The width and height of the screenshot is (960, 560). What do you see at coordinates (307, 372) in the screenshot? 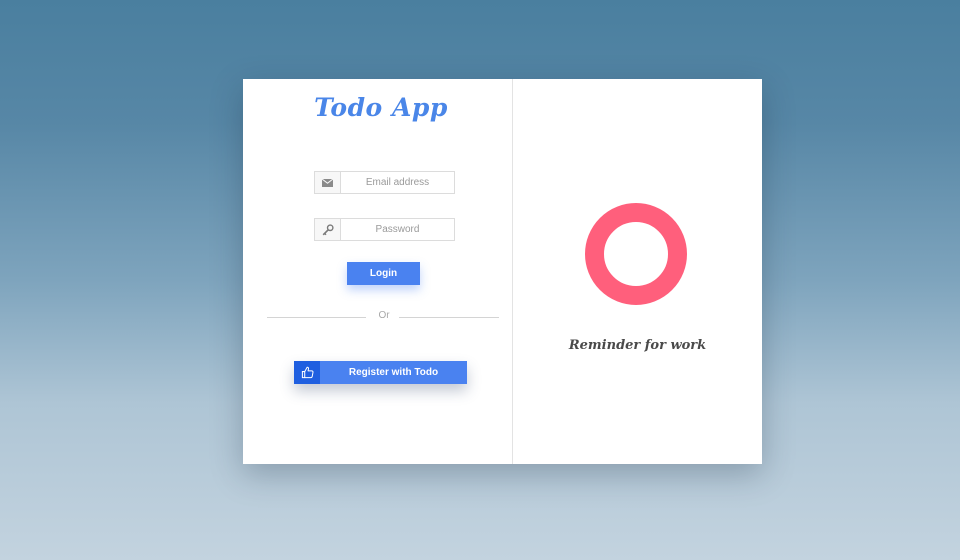
I see `thumbs-up-icon` at bounding box center [307, 372].